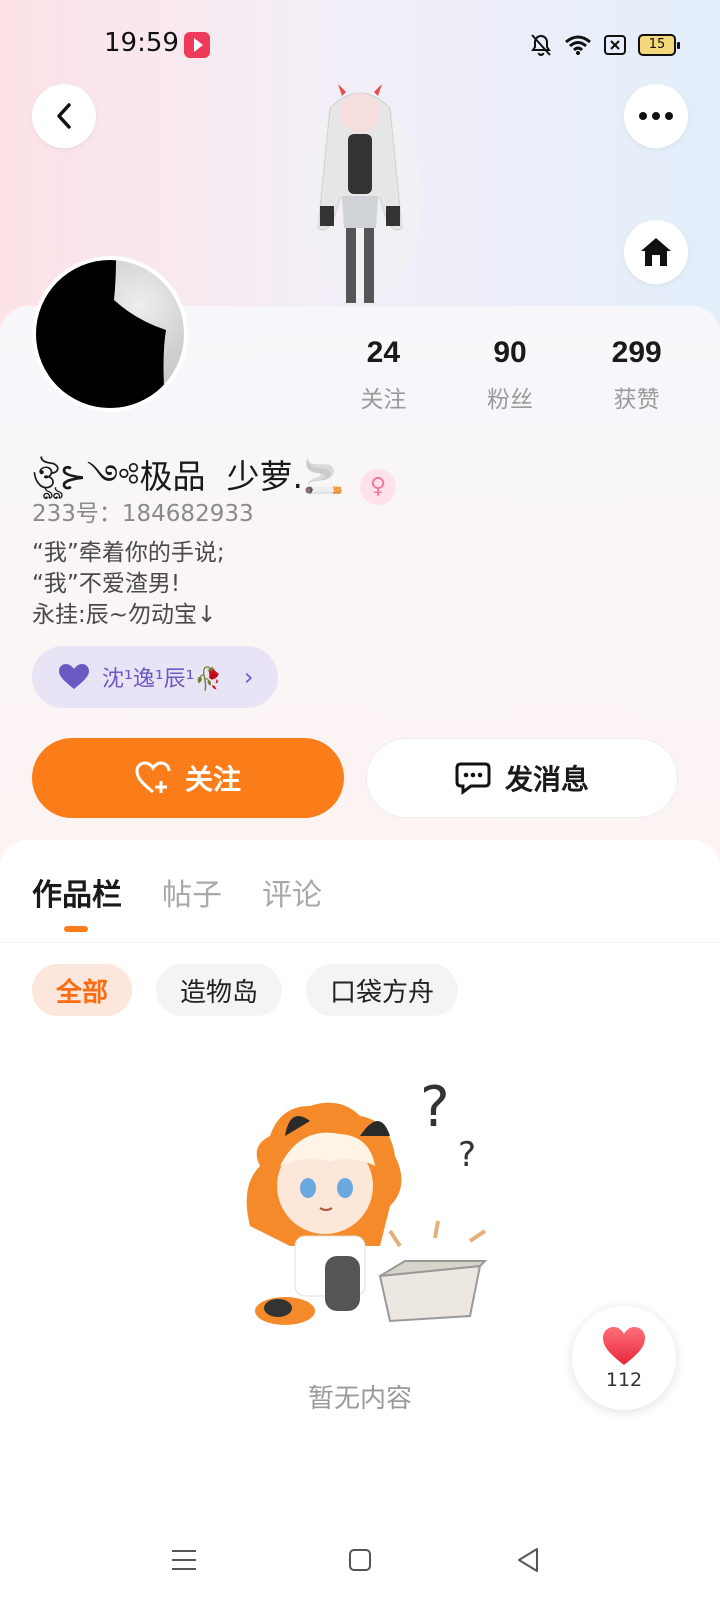 The width and height of the screenshot is (720, 1600). I want to click on stat-value: 299, so click(636, 352).